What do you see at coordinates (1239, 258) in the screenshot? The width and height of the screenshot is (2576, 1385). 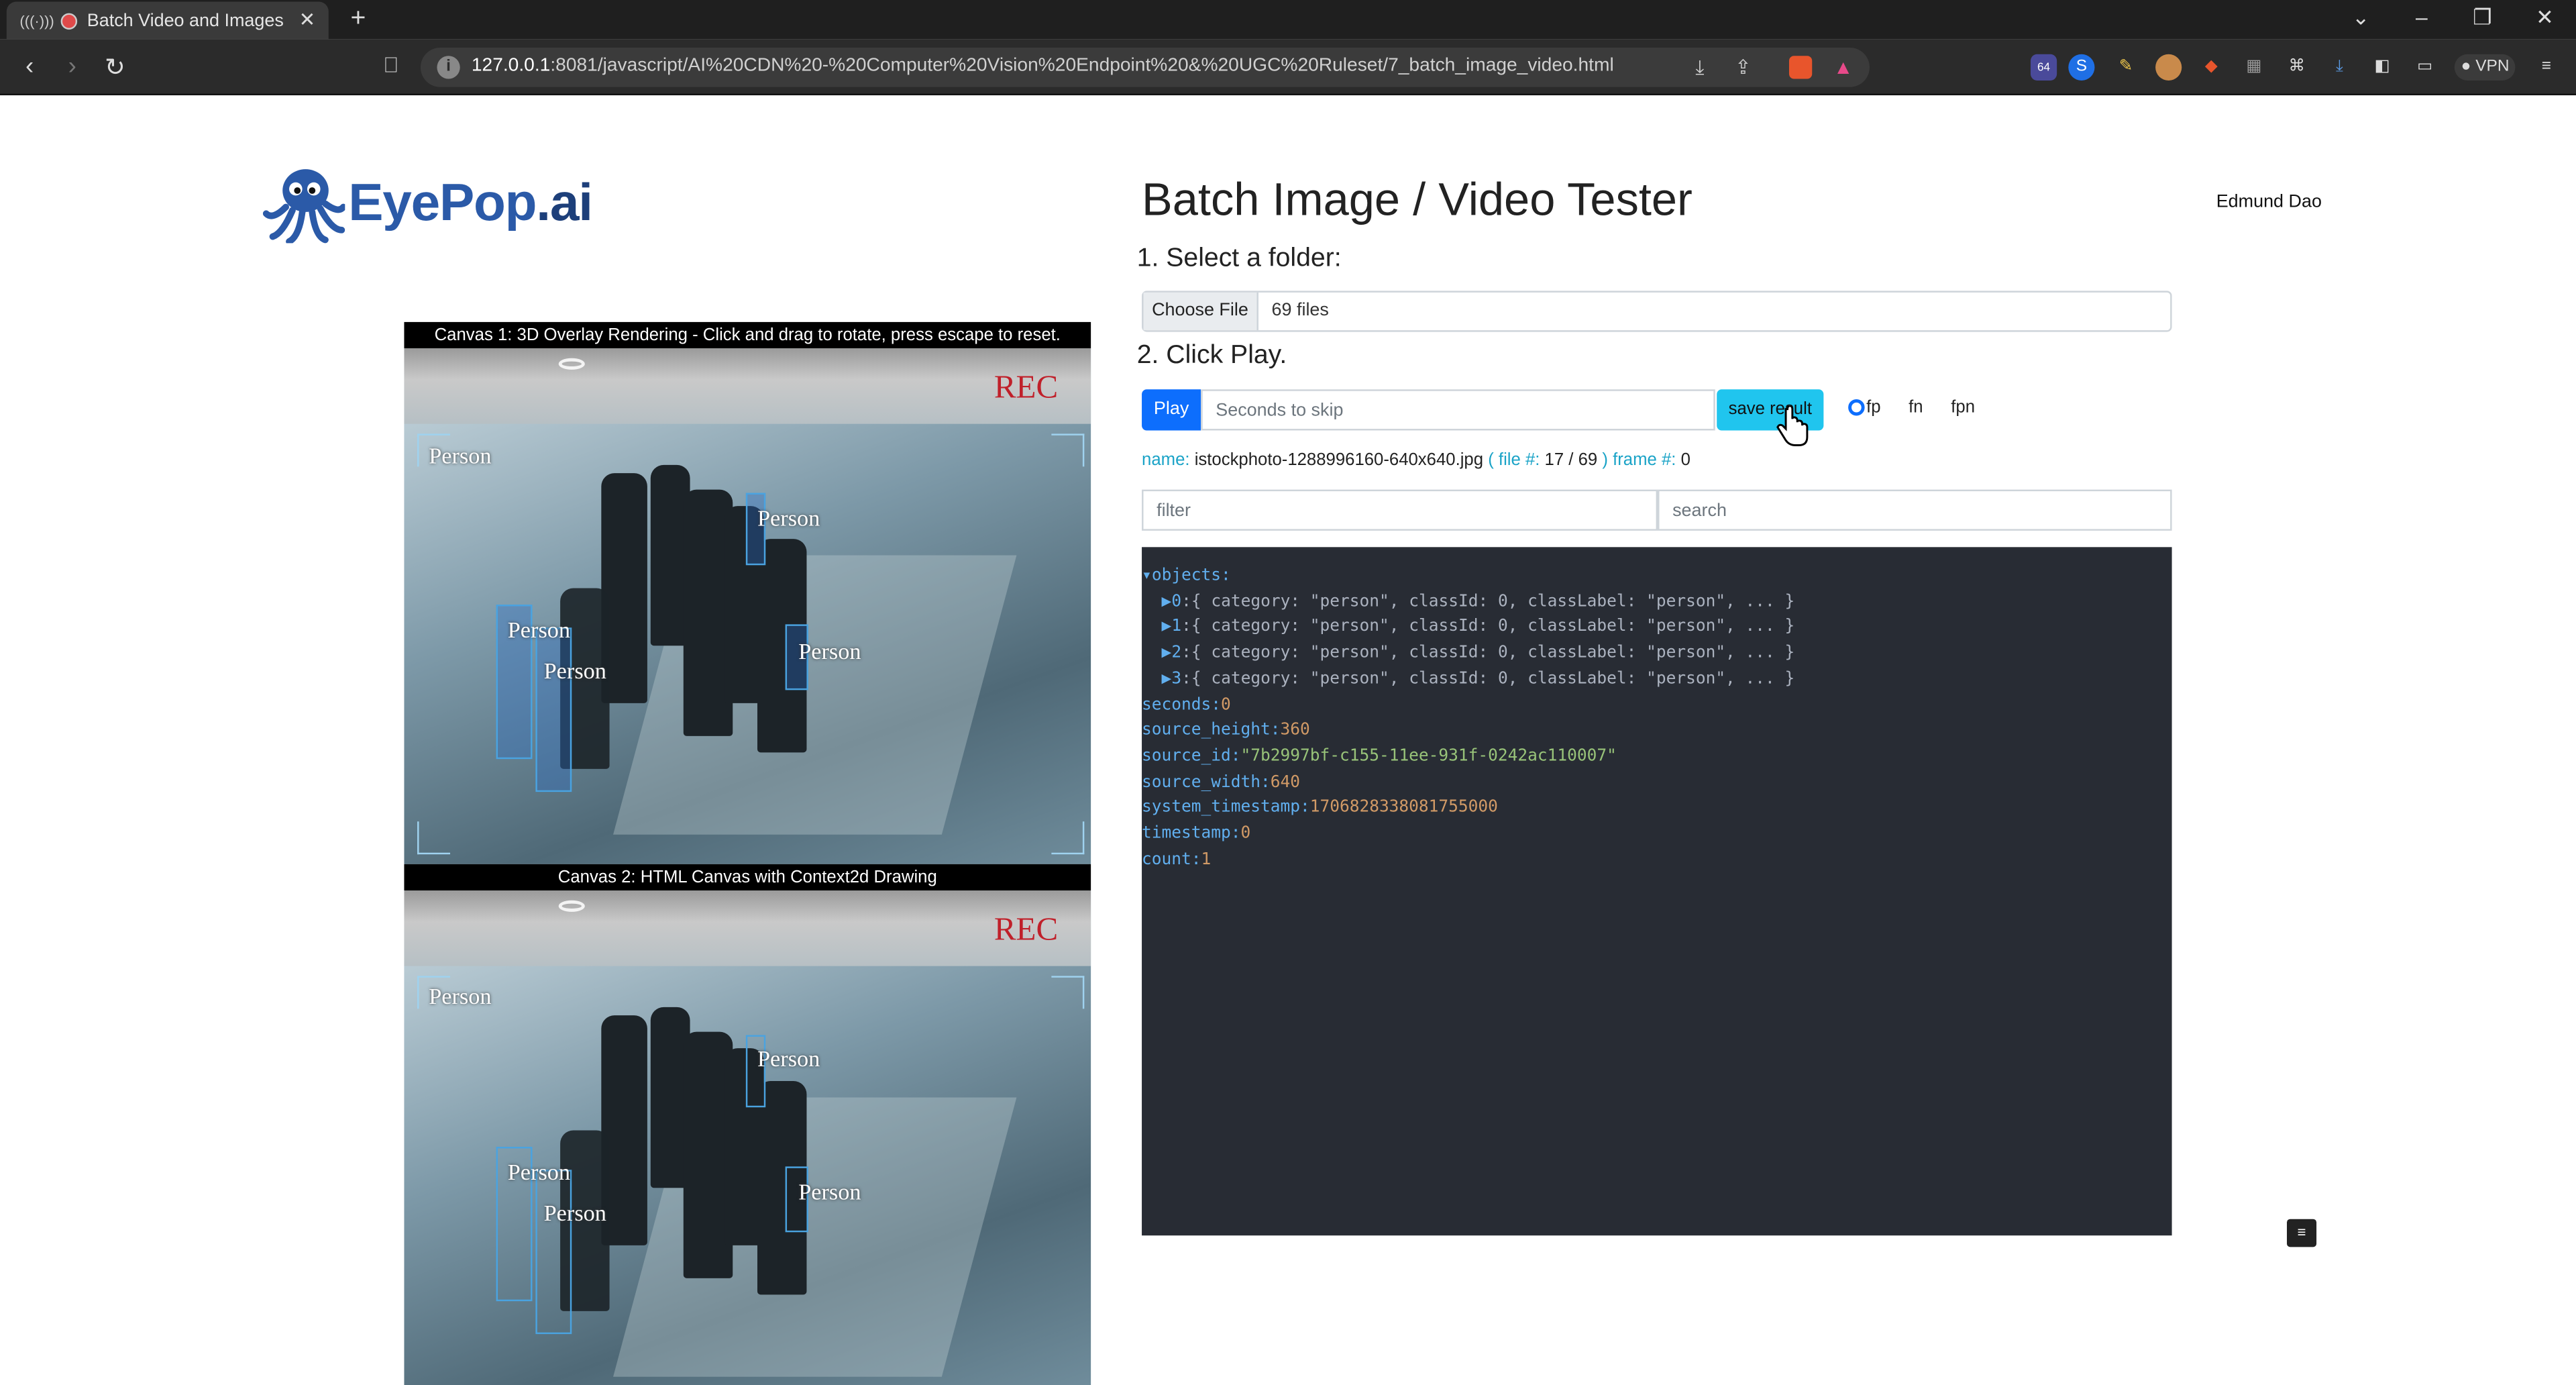 I see `step-1-heading: 1. Select a folder:` at bounding box center [1239, 258].